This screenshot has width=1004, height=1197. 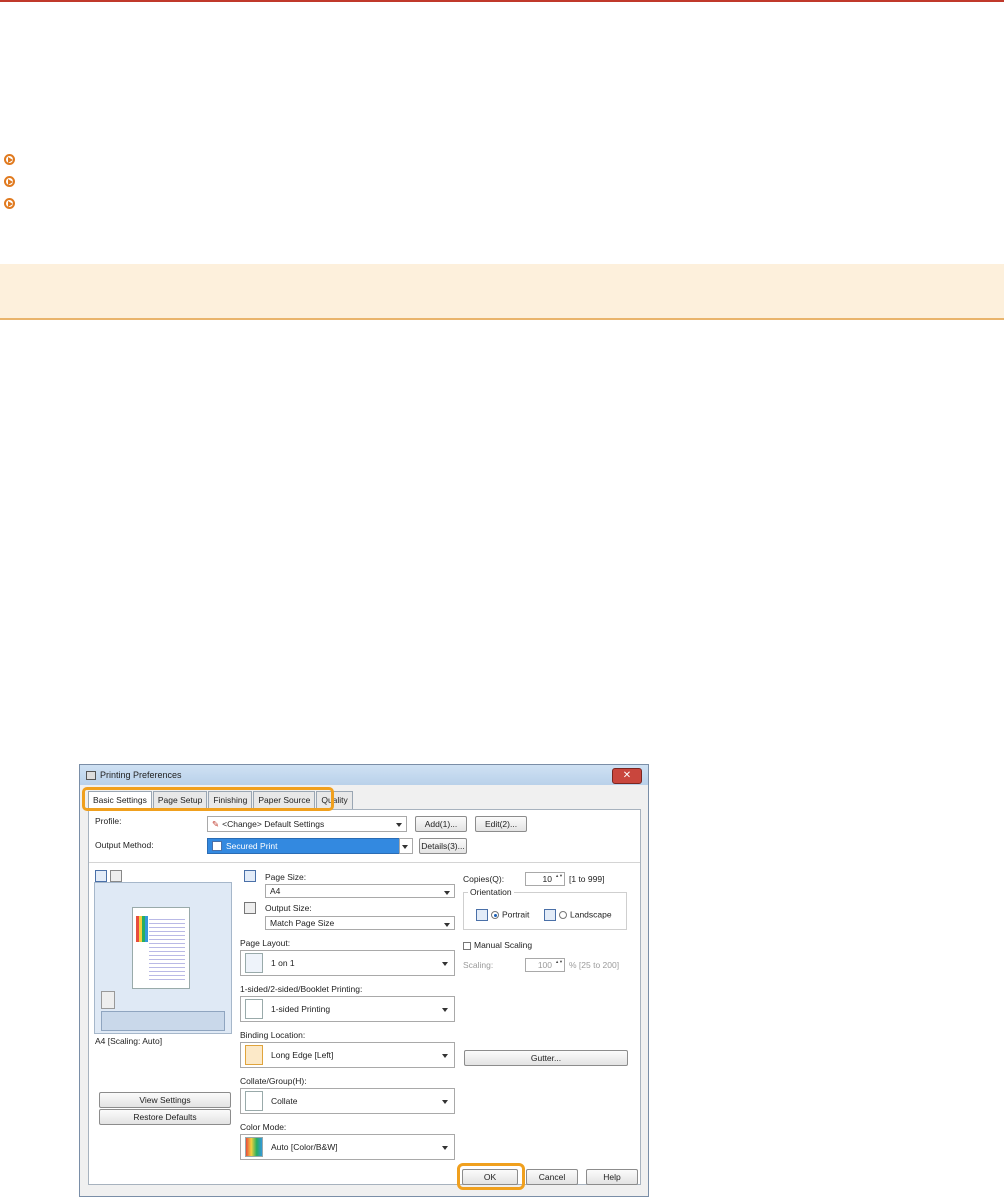 What do you see at coordinates (165, 1117) in the screenshot?
I see `restore-defaults-button: Restore Defaults` at bounding box center [165, 1117].